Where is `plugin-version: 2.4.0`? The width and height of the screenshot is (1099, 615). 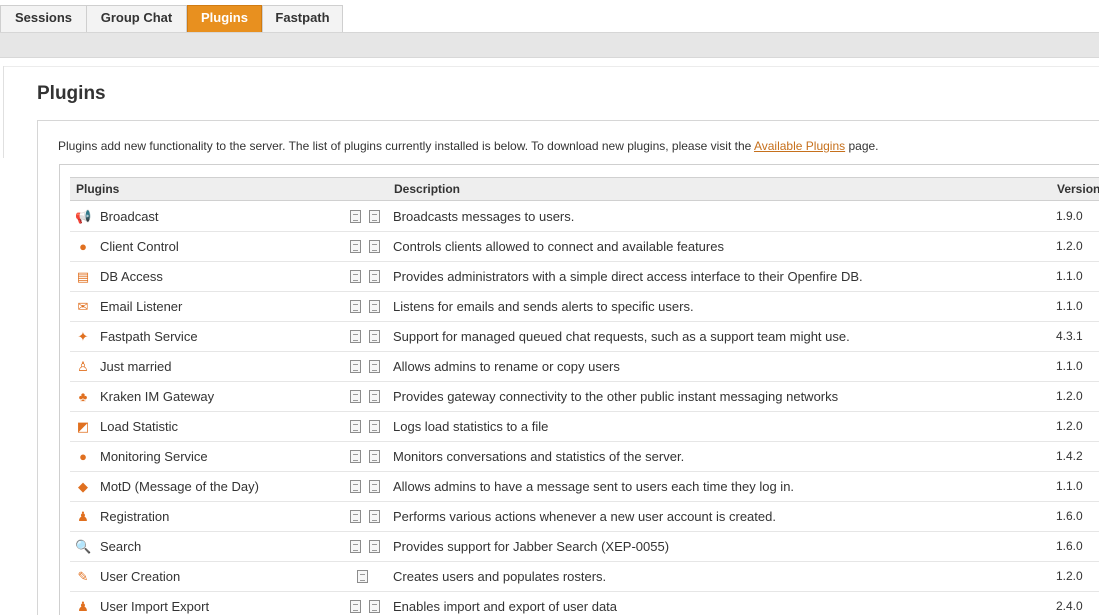 plugin-version: 2.4.0 is located at coordinates (1069, 606).